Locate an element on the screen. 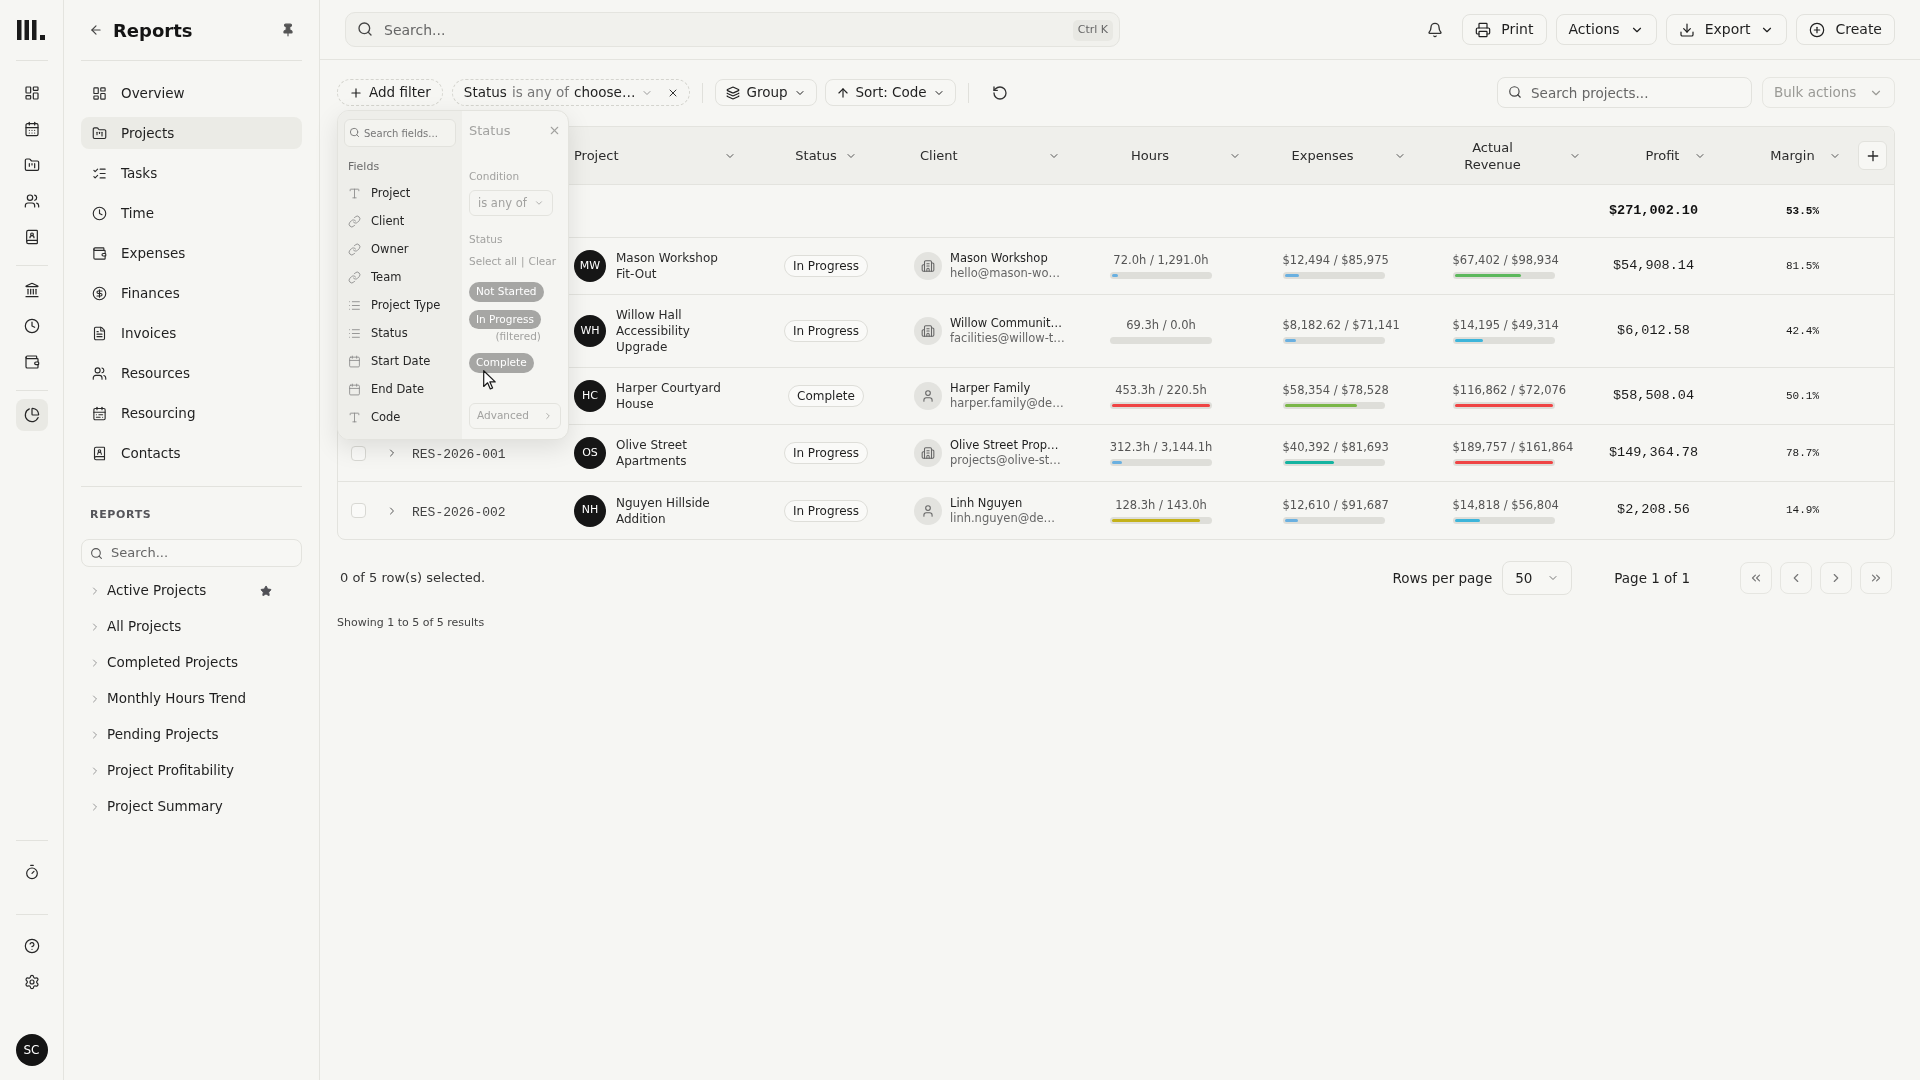 Image resolution: width=1920 pixels, height=1080 pixels. report-item: Project Summary is located at coordinates (152, 806).